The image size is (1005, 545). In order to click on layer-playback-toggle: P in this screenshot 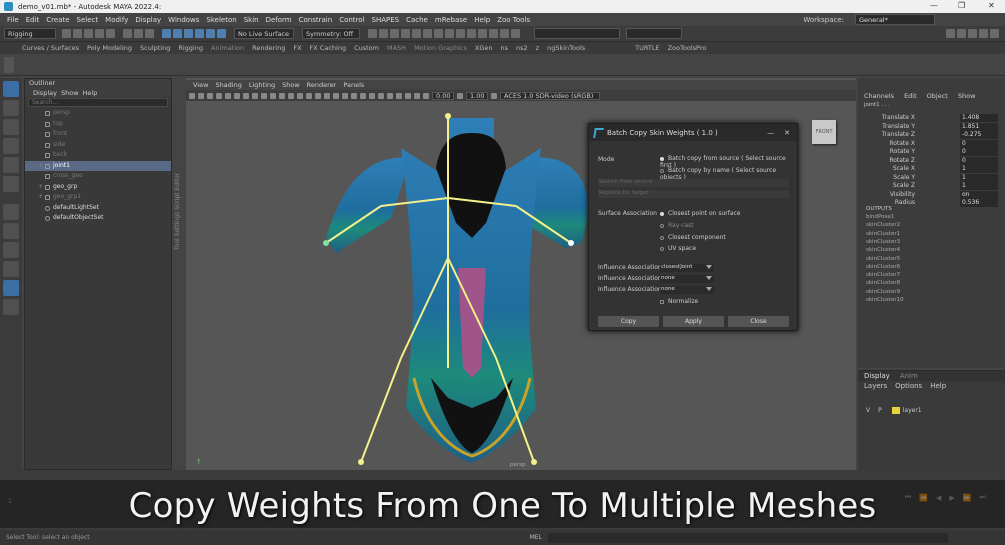, I will do `click(880, 410)`.